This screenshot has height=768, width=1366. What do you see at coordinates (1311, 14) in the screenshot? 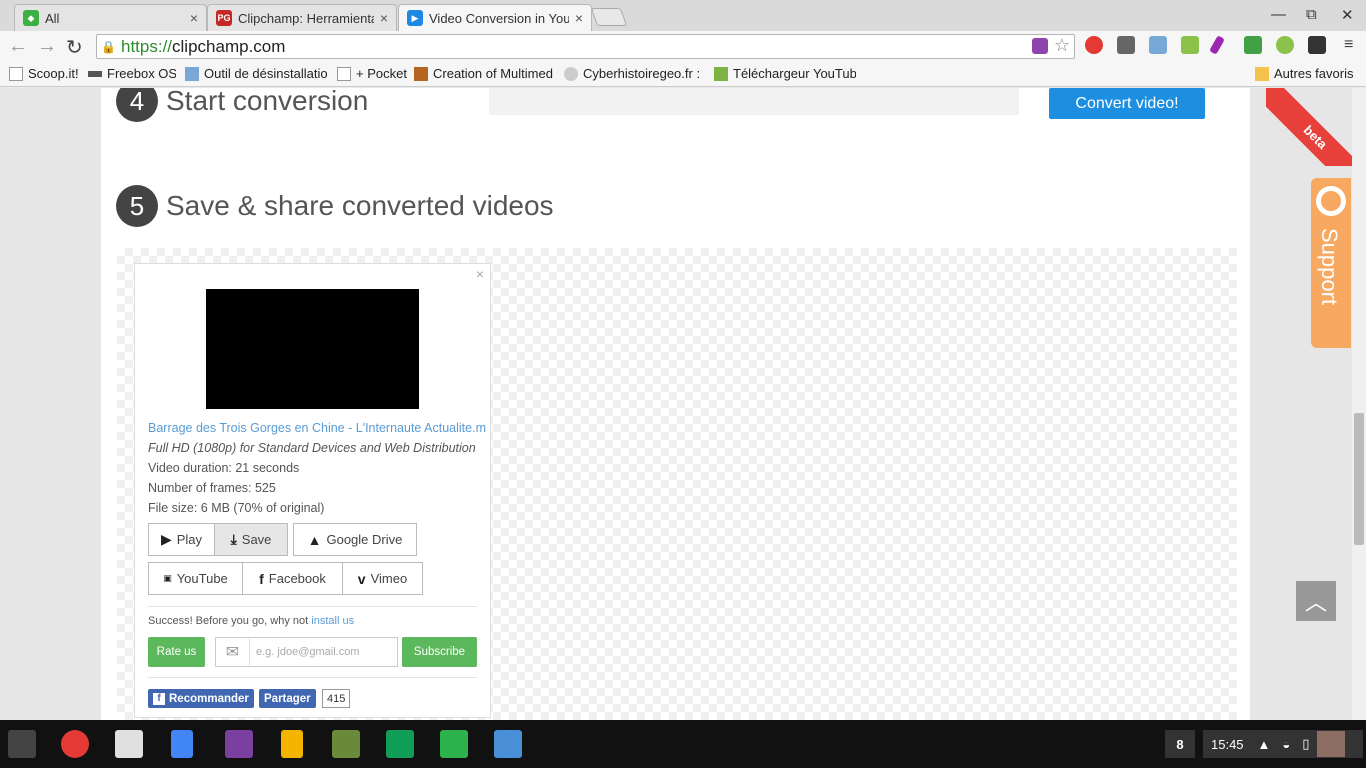
I see `maximize-button: ⧉` at bounding box center [1311, 14].